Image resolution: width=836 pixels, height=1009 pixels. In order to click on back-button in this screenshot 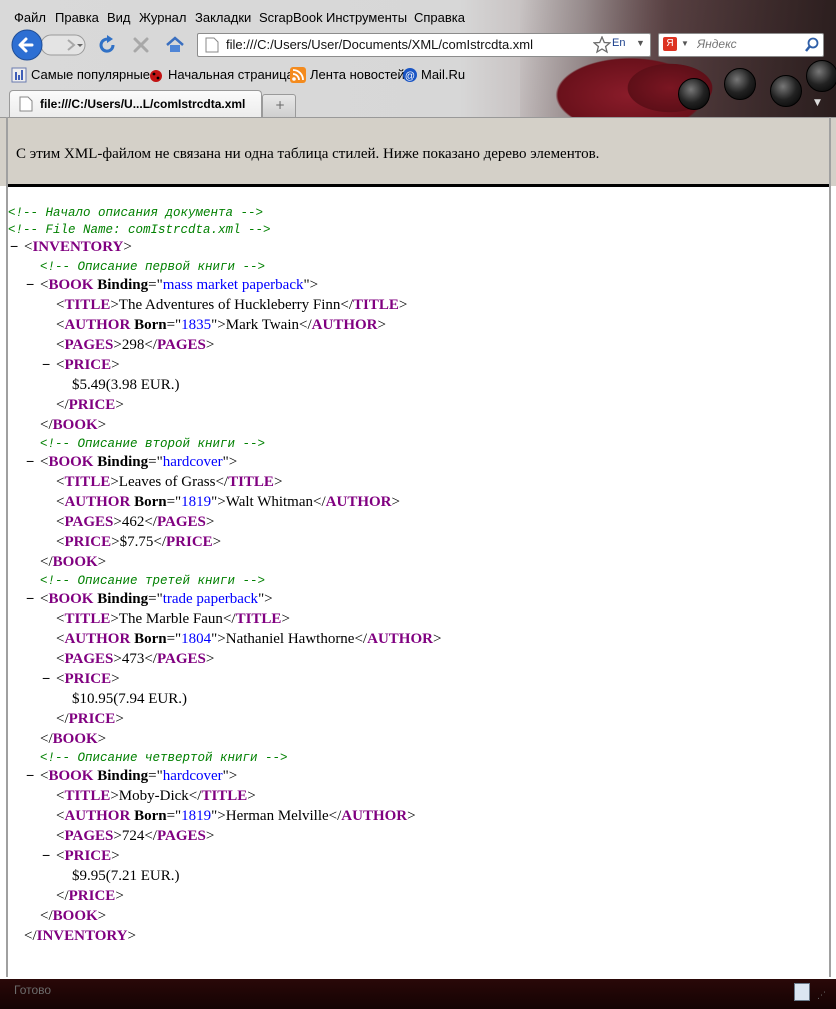, I will do `click(27, 45)`.